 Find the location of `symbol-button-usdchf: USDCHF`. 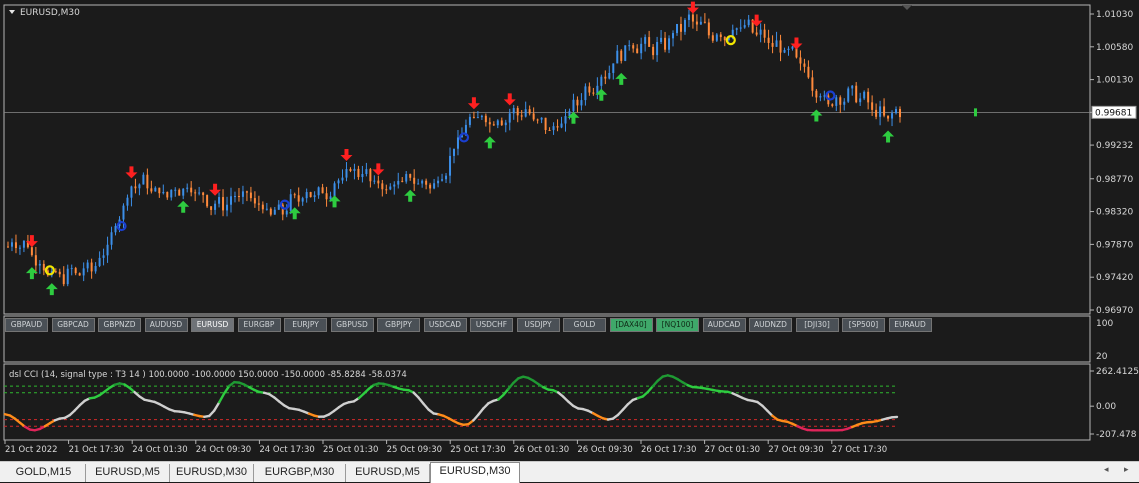

symbol-button-usdchf: USDCHF is located at coordinates (491, 325).